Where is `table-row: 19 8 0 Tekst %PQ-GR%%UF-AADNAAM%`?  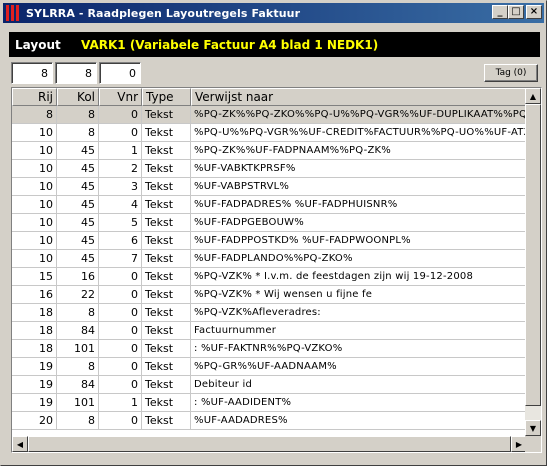 table-row: 19 8 0 Tekst %PQ-GR%%UF-AADNAAM% is located at coordinates (269, 367).